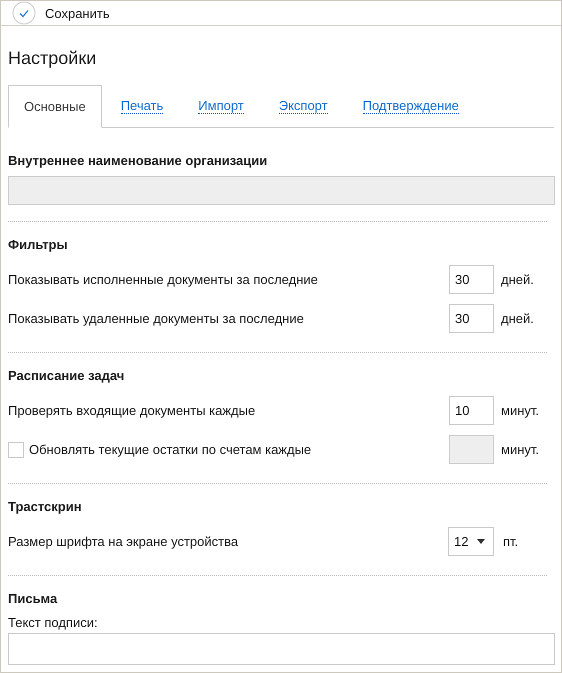  Describe the element at coordinates (132, 410) in the screenshot. I see `setting-label: Проверять входящие документы каждые` at that location.